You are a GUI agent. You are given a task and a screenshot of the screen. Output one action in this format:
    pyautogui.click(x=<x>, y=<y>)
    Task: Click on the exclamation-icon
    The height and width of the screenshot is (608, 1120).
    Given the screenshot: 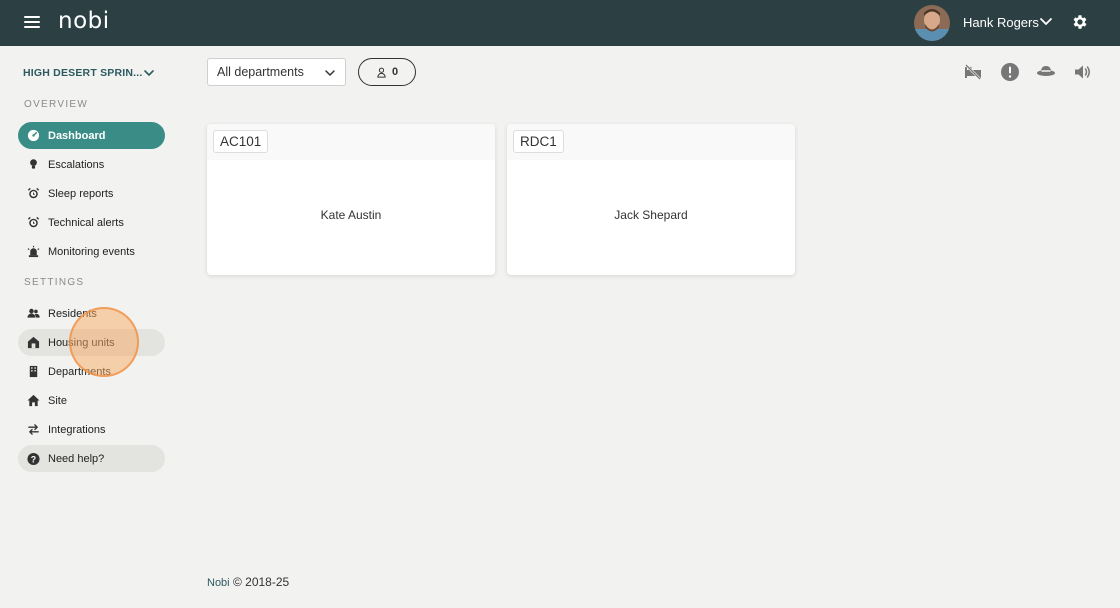 What is the action you would take?
    pyautogui.click(x=1010, y=72)
    